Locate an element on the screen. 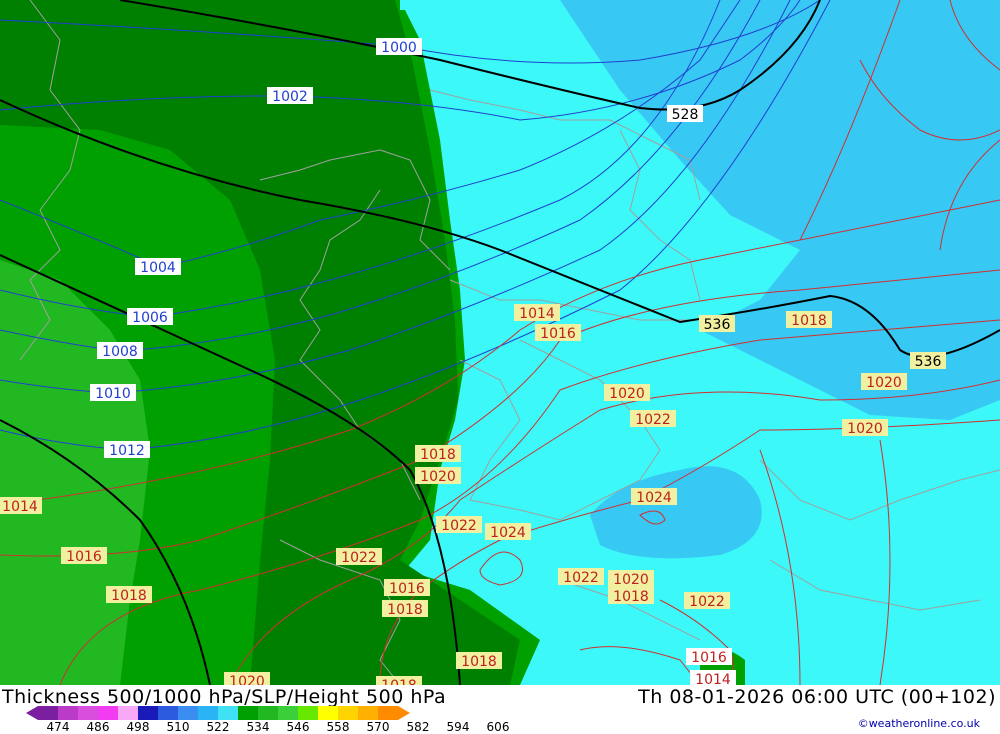  slp-label: 1006 is located at coordinates (150, 317).